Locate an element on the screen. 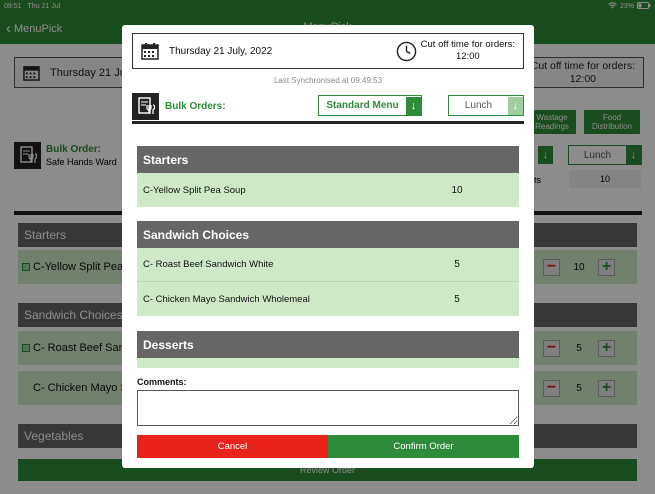 This screenshot has height=494, width=655. section-header-sandwich: Sandwich Choices is located at coordinates (328, 234).